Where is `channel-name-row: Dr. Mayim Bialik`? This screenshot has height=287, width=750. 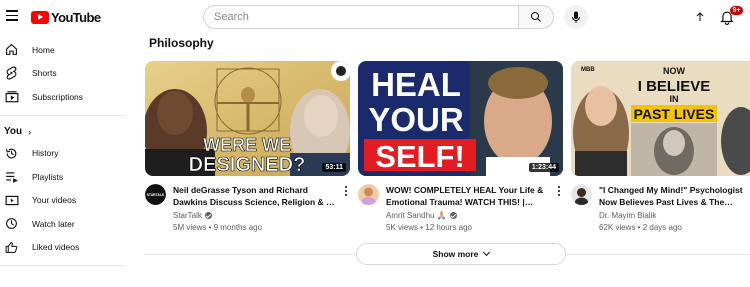
channel-name-row: Dr. Mayim Bialik is located at coordinates (627, 215).